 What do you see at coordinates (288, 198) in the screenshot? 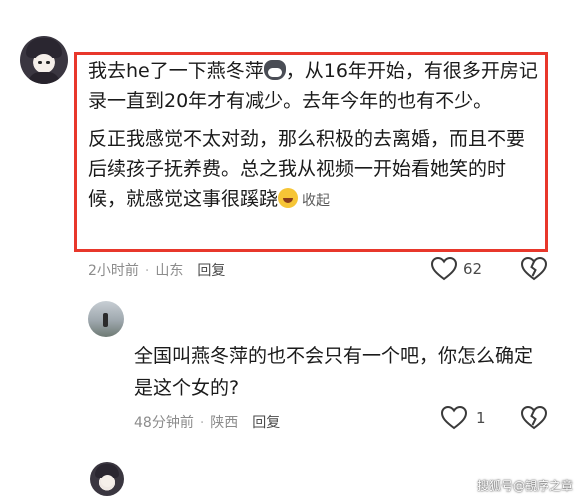
I see `laughing-emoji-icon` at bounding box center [288, 198].